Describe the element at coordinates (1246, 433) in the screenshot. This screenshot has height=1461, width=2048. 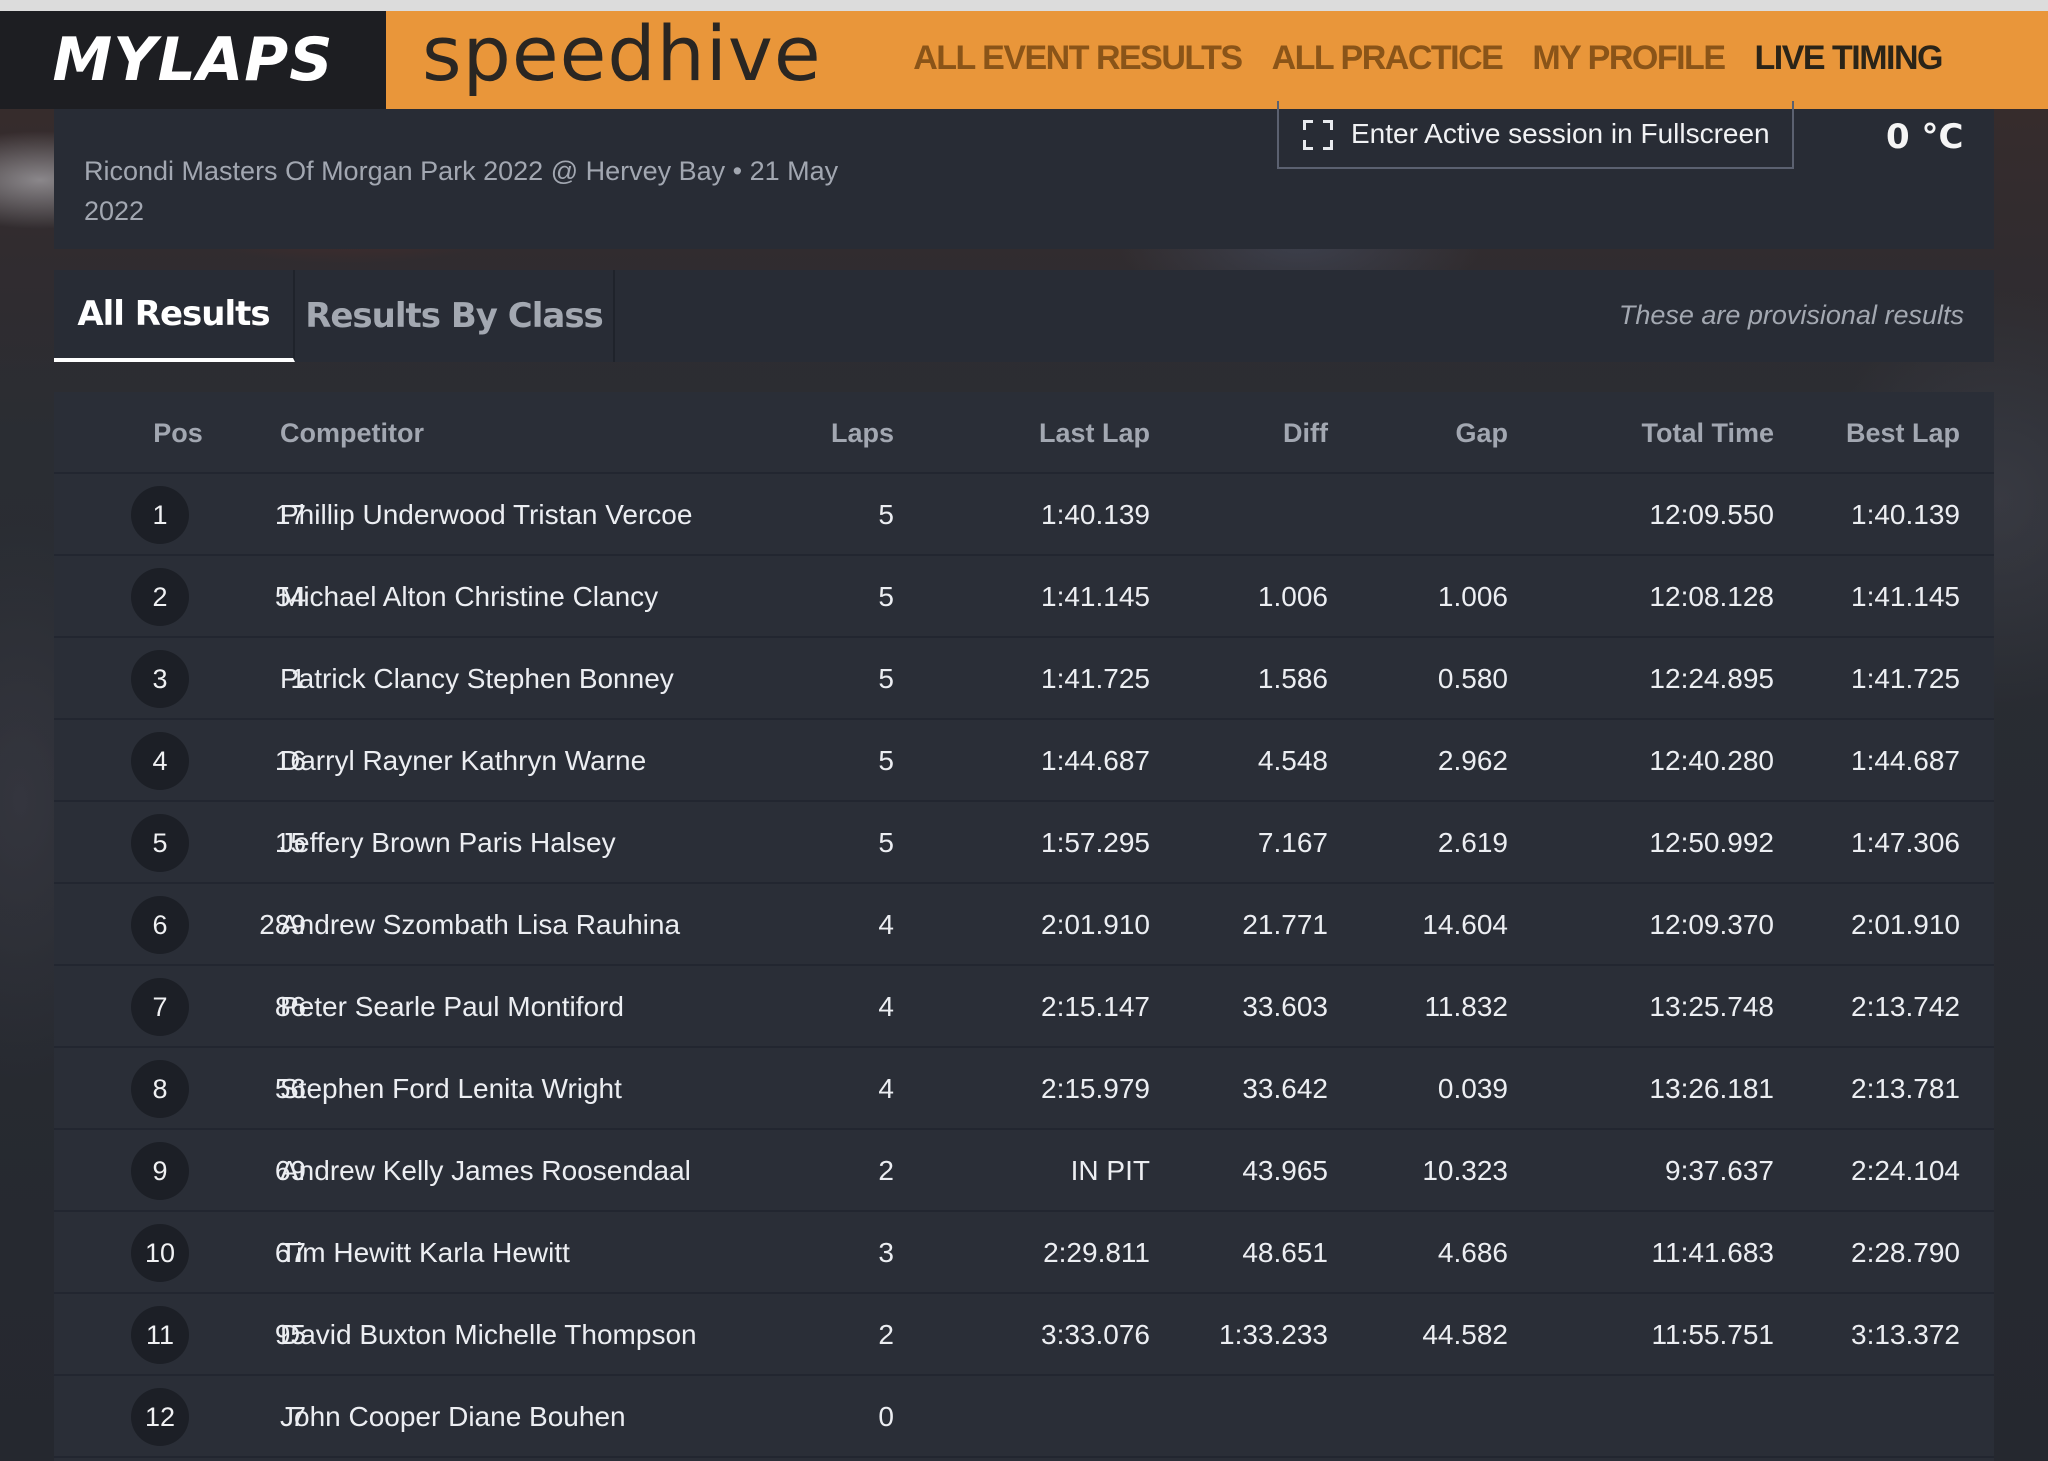
I see `col-diff: Diff` at that location.